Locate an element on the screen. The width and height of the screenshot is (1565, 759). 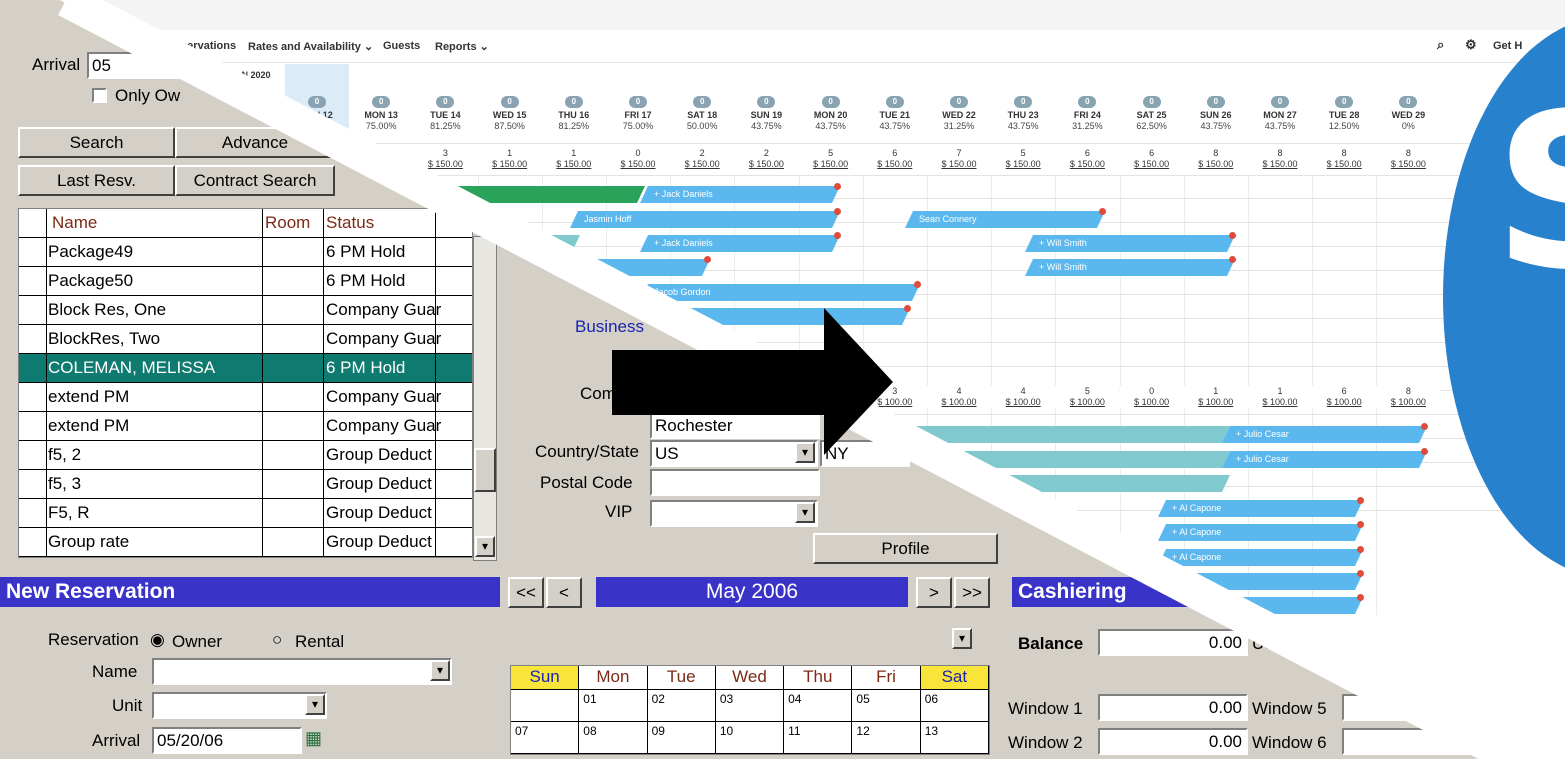
last-resv-button: Last Resv. is located at coordinates (96, 180).